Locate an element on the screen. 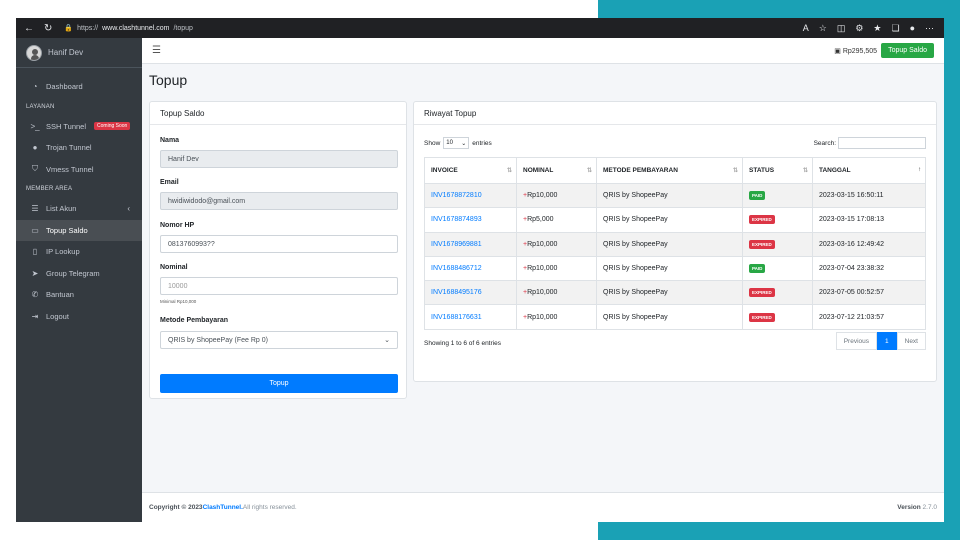 The height and width of the screenshot is (540, 960). url-path: /topup is located at coordinates (183, 28).